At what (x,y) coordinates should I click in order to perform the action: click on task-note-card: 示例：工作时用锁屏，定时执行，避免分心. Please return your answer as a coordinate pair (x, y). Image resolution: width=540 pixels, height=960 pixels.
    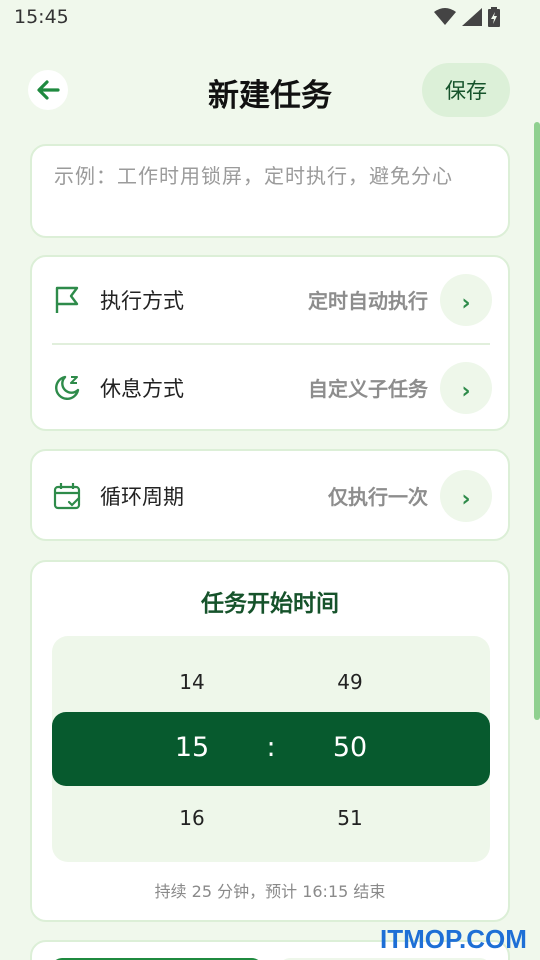
    Looking at the image, I should click on (270, 191).